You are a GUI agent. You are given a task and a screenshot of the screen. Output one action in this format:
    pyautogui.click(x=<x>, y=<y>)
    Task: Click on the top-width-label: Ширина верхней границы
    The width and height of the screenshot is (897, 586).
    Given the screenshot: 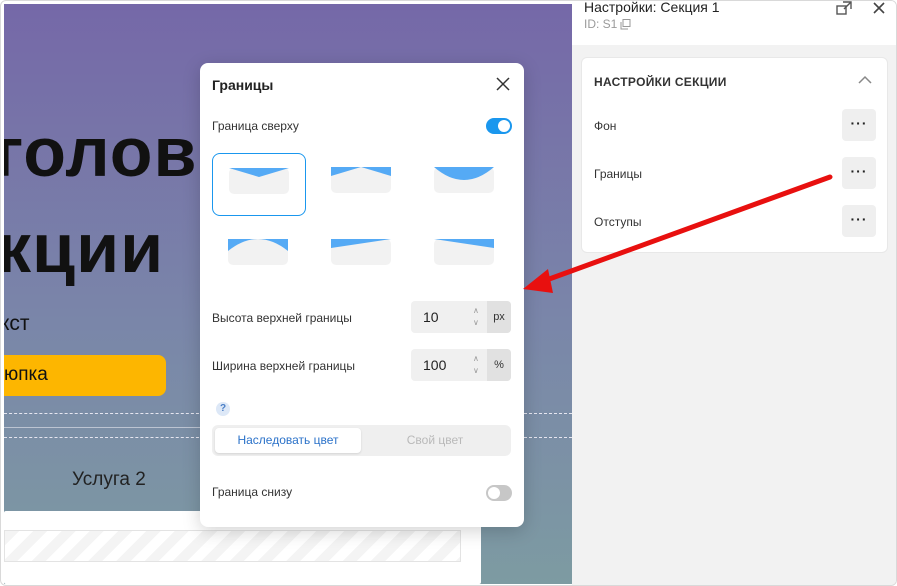 What is the action you would take?
    pyautogui.click(x=284, y=366)
    